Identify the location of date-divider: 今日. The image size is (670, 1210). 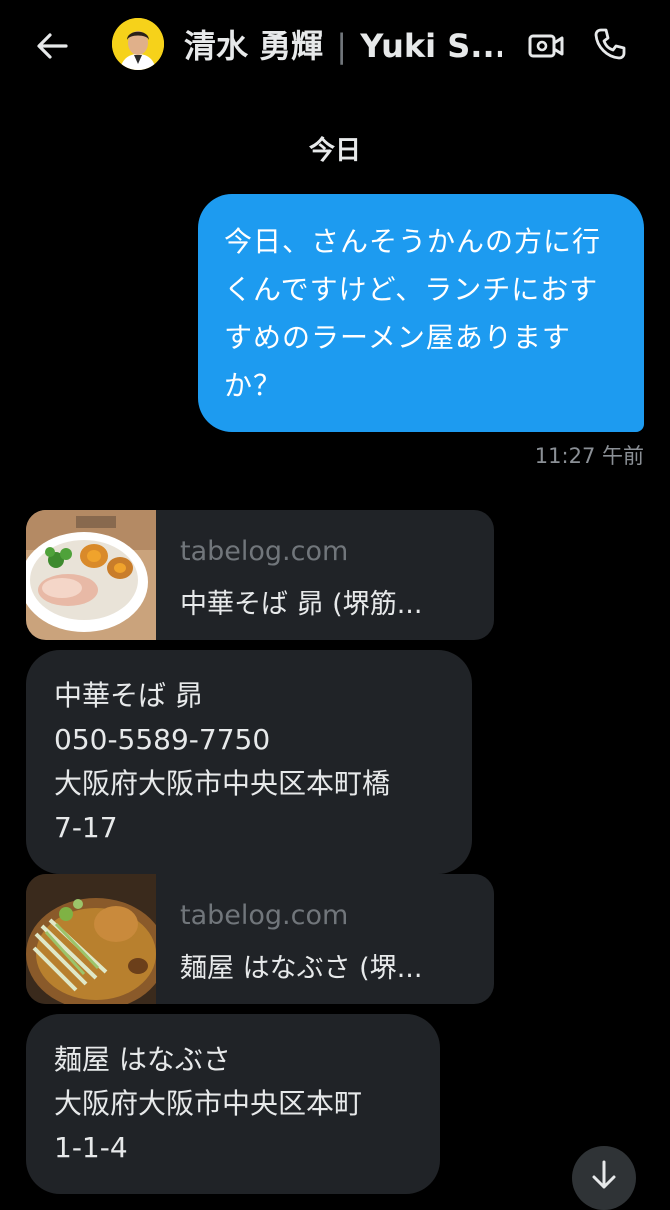
(334, 151).